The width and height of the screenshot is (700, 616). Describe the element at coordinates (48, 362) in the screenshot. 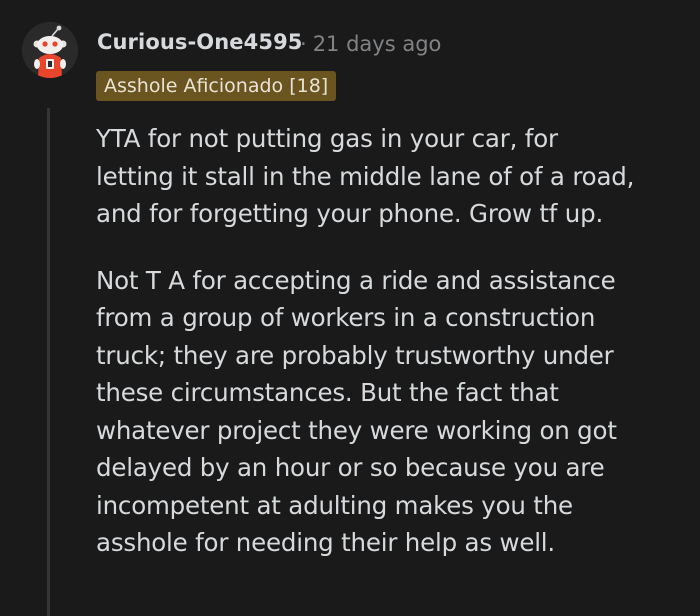

I see `thread-collapse-line` at that location.